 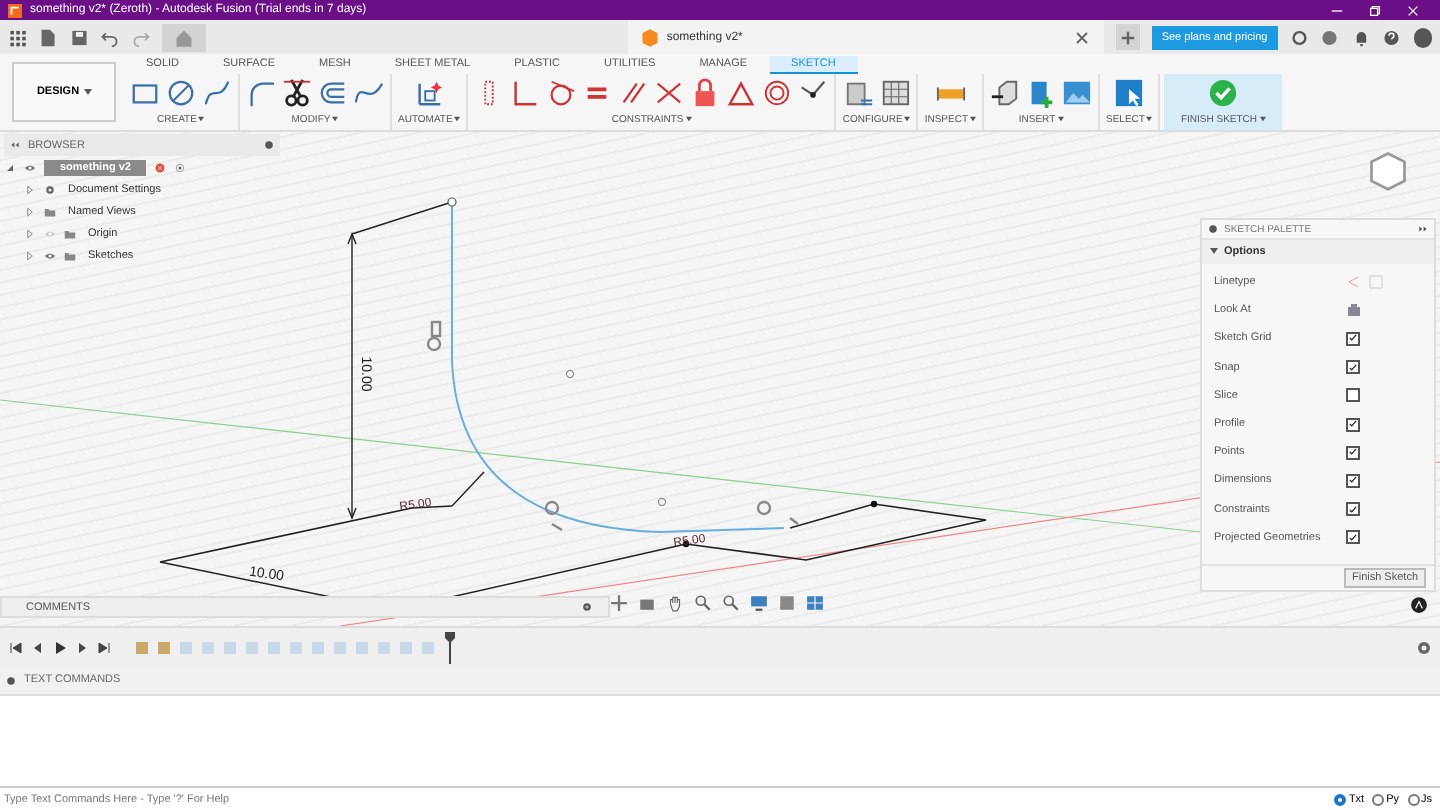 I want to click on expand-panel-icon, so click(x=1423, y=229).